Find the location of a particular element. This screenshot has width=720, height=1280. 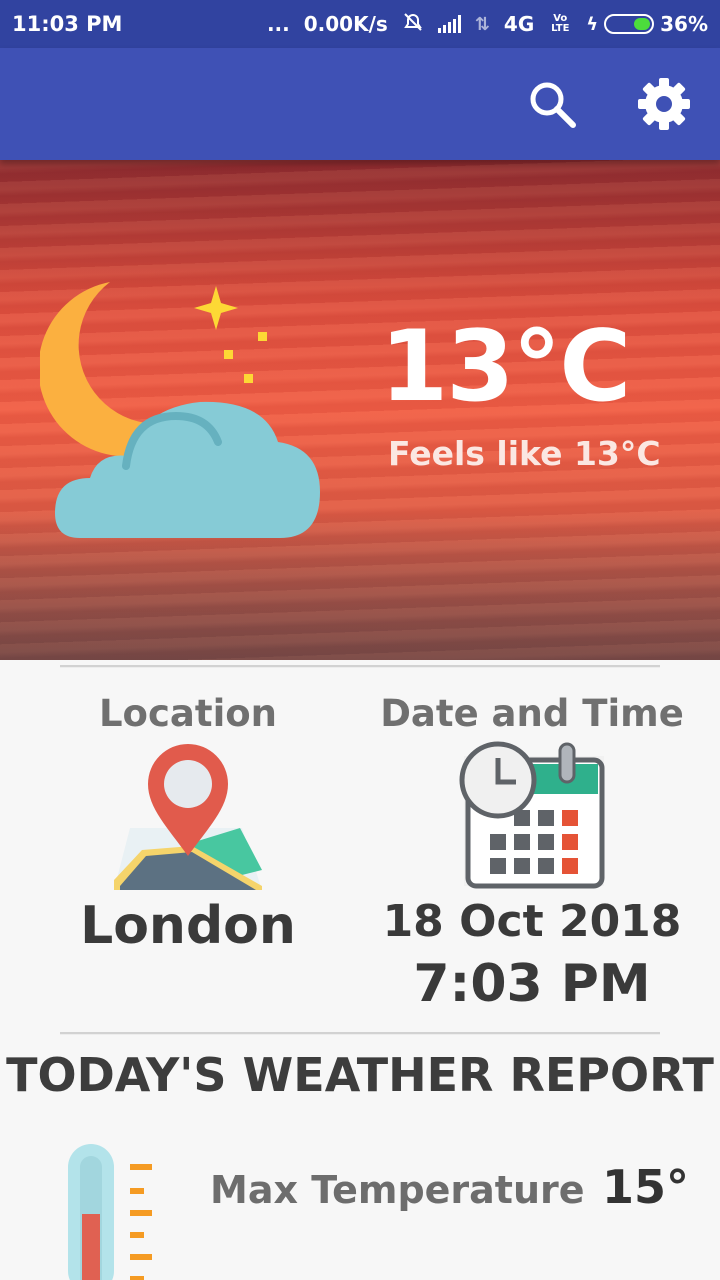

max-temp-value: 15° is located at coordinates (646, 1187).